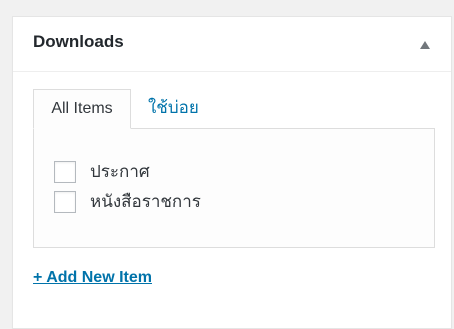 Image resolution: width=454 pixels, height=329 pixels. Describe the element at coordinates (65, 171) in the screenshot. I see `term-checkbox-announcement` at that location.